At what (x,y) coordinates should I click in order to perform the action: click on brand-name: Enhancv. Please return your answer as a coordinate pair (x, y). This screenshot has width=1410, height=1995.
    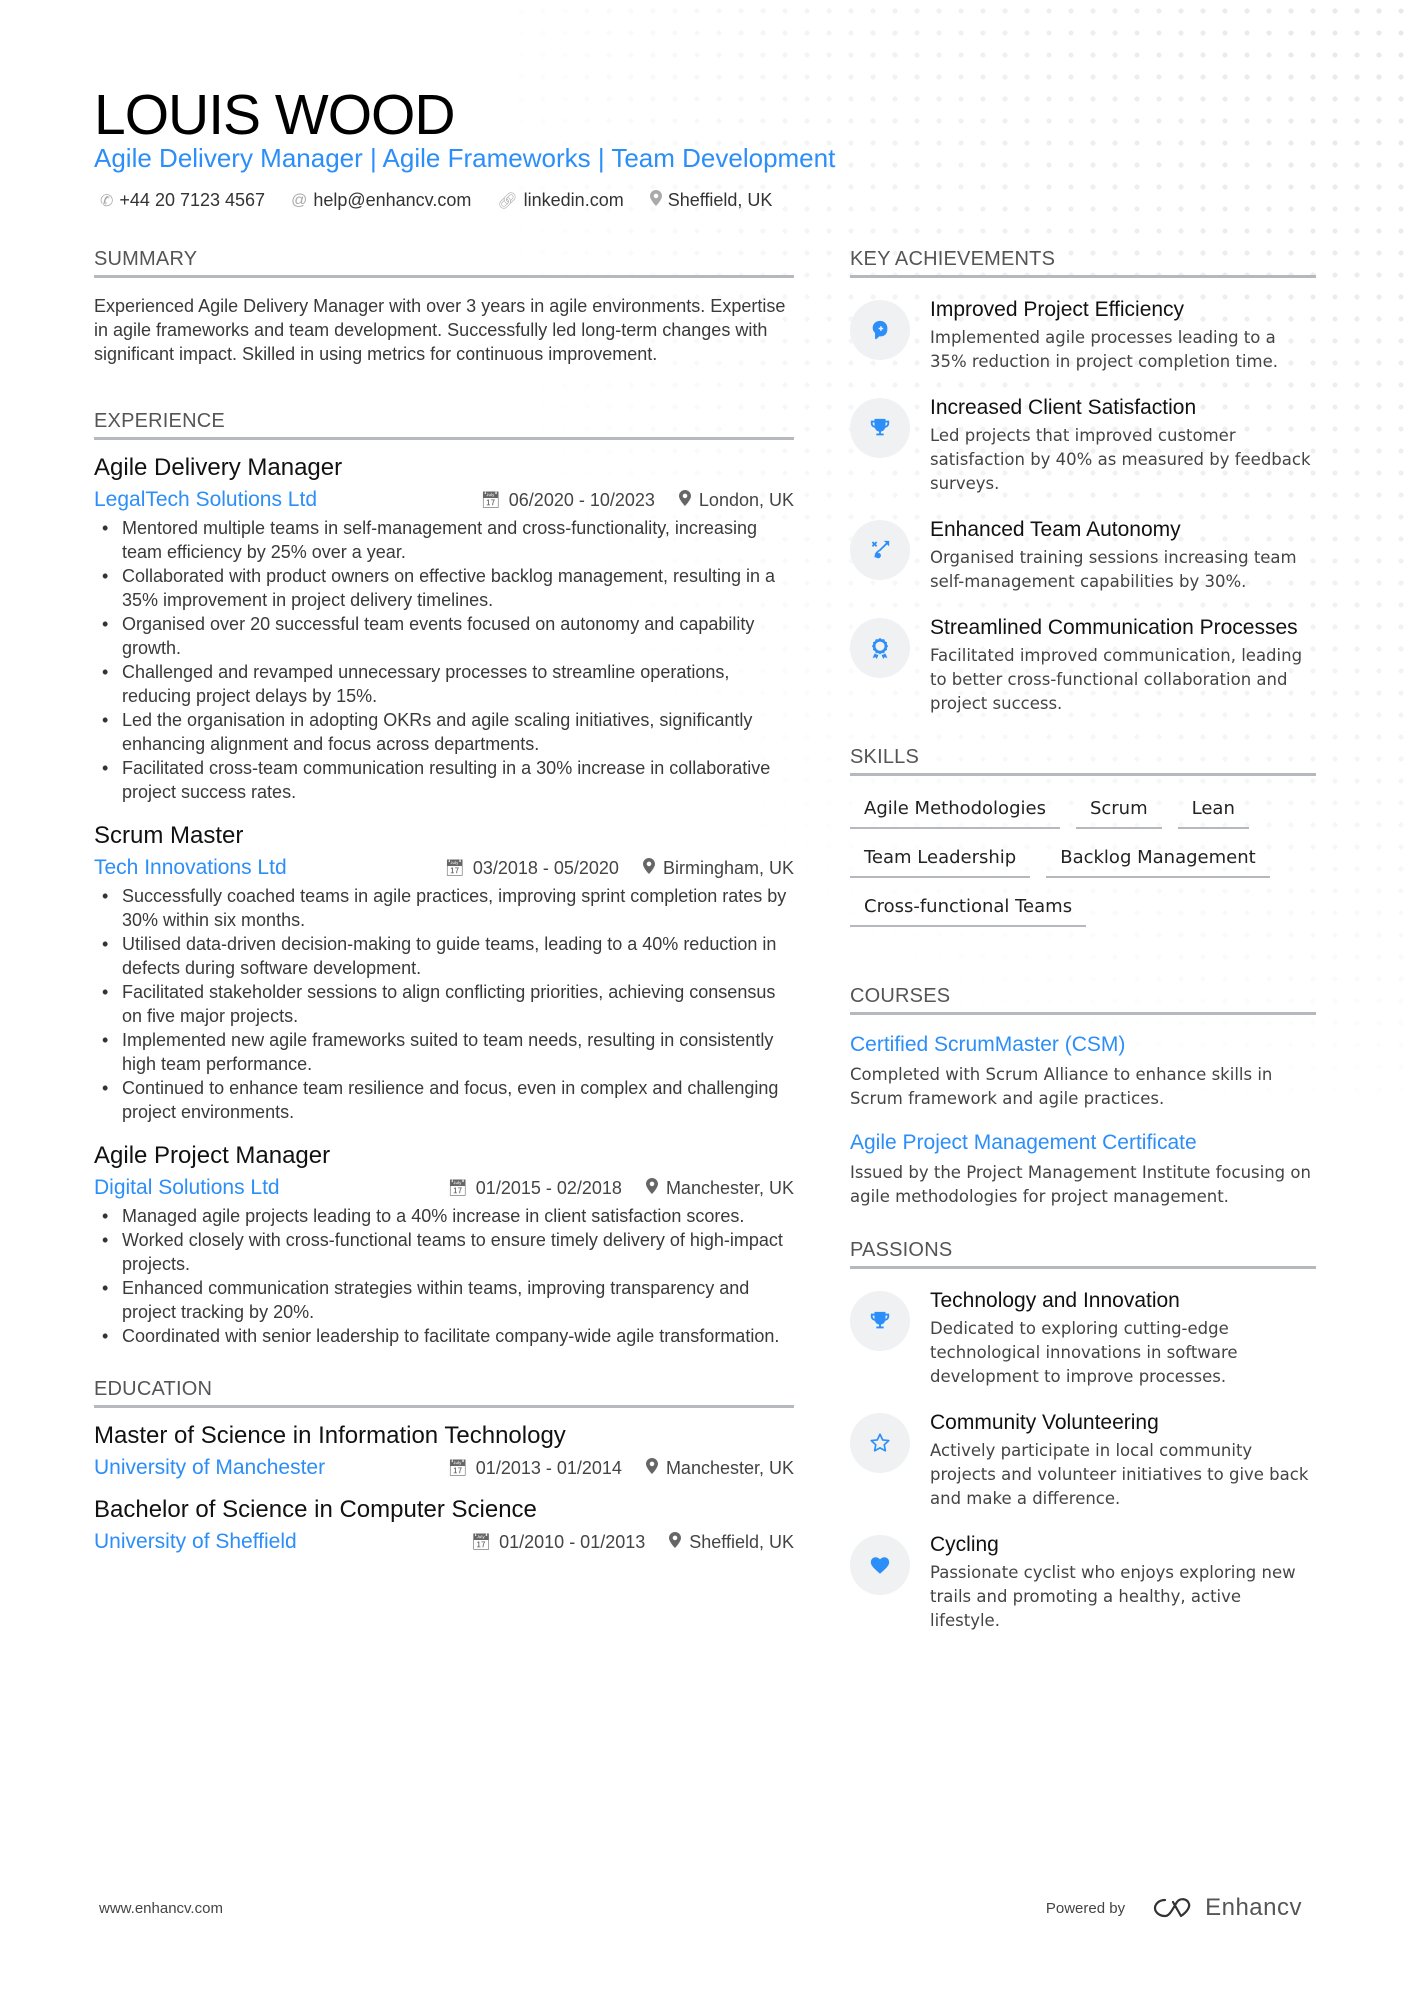
    Looking at the image, I should click on (1253, 1907).